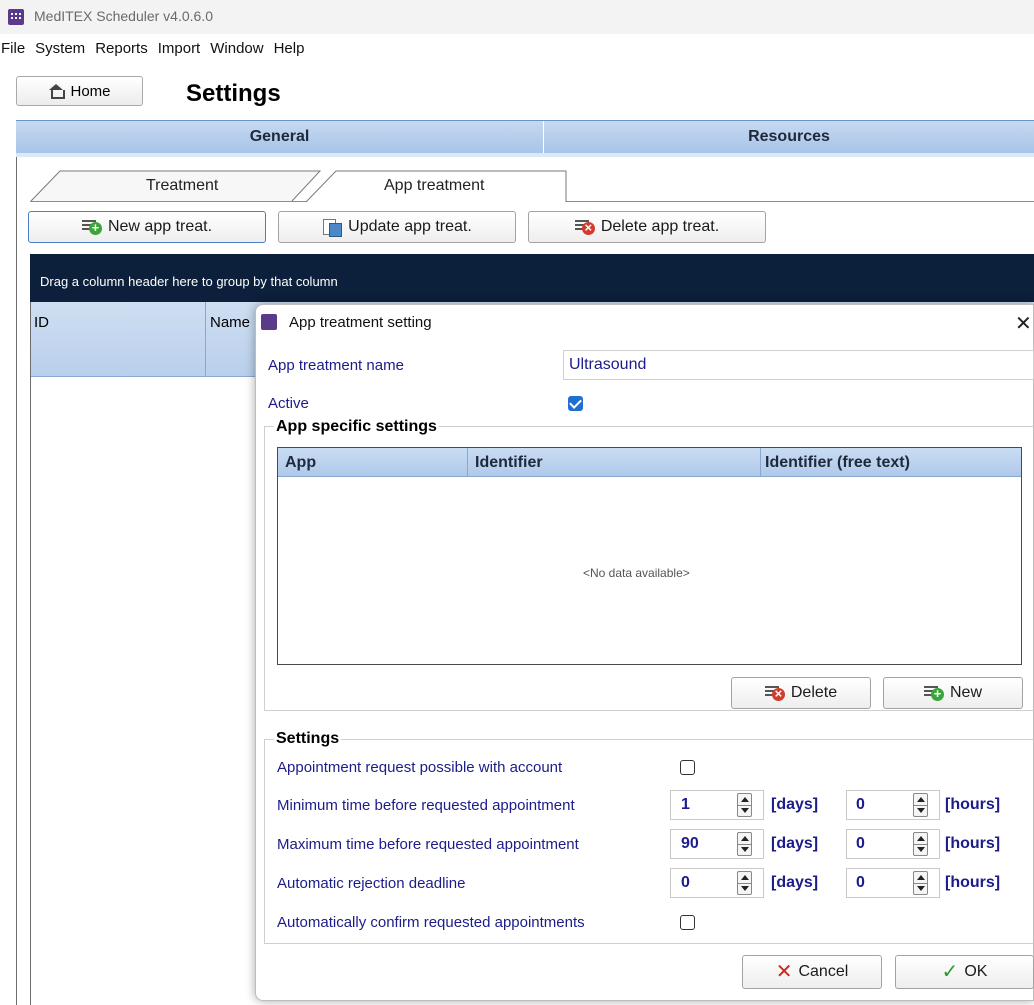  Describe the element at coordinates (509, 463) in the screenshot. I see `column-header-identifier: Identifier` at that location.